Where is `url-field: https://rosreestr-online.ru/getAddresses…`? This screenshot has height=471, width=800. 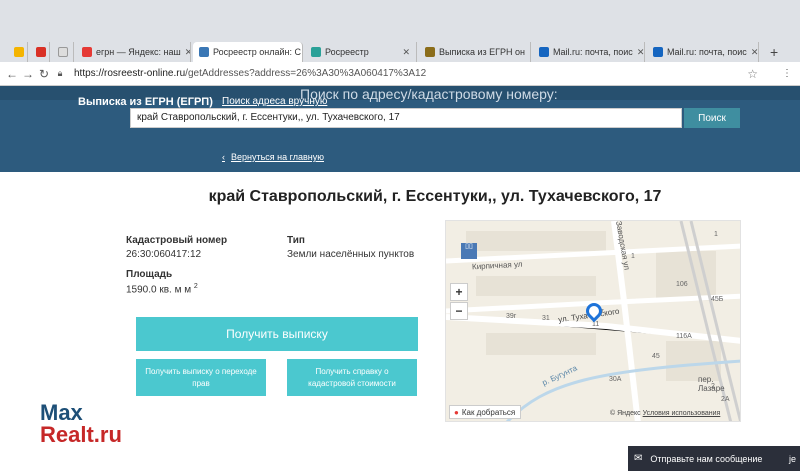 url-field: https://rosreestr-online.ru/getAddresses… is located at coordinates (250, 73).